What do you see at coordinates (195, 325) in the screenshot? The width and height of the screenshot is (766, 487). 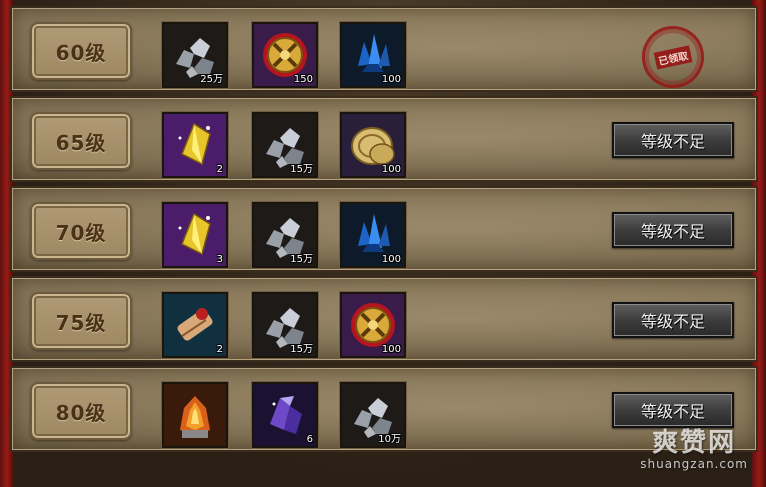 I see `scroll-icon: 2` at bounding box center [195, 325].